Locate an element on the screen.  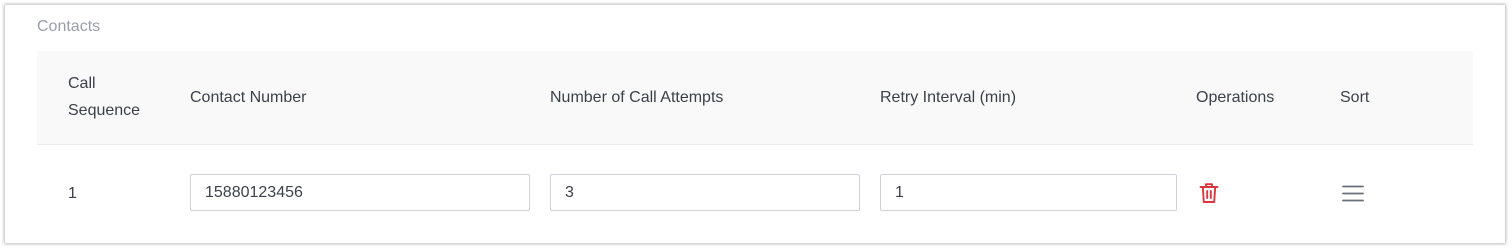
contact-number-input is located at coordinates (360, 192).